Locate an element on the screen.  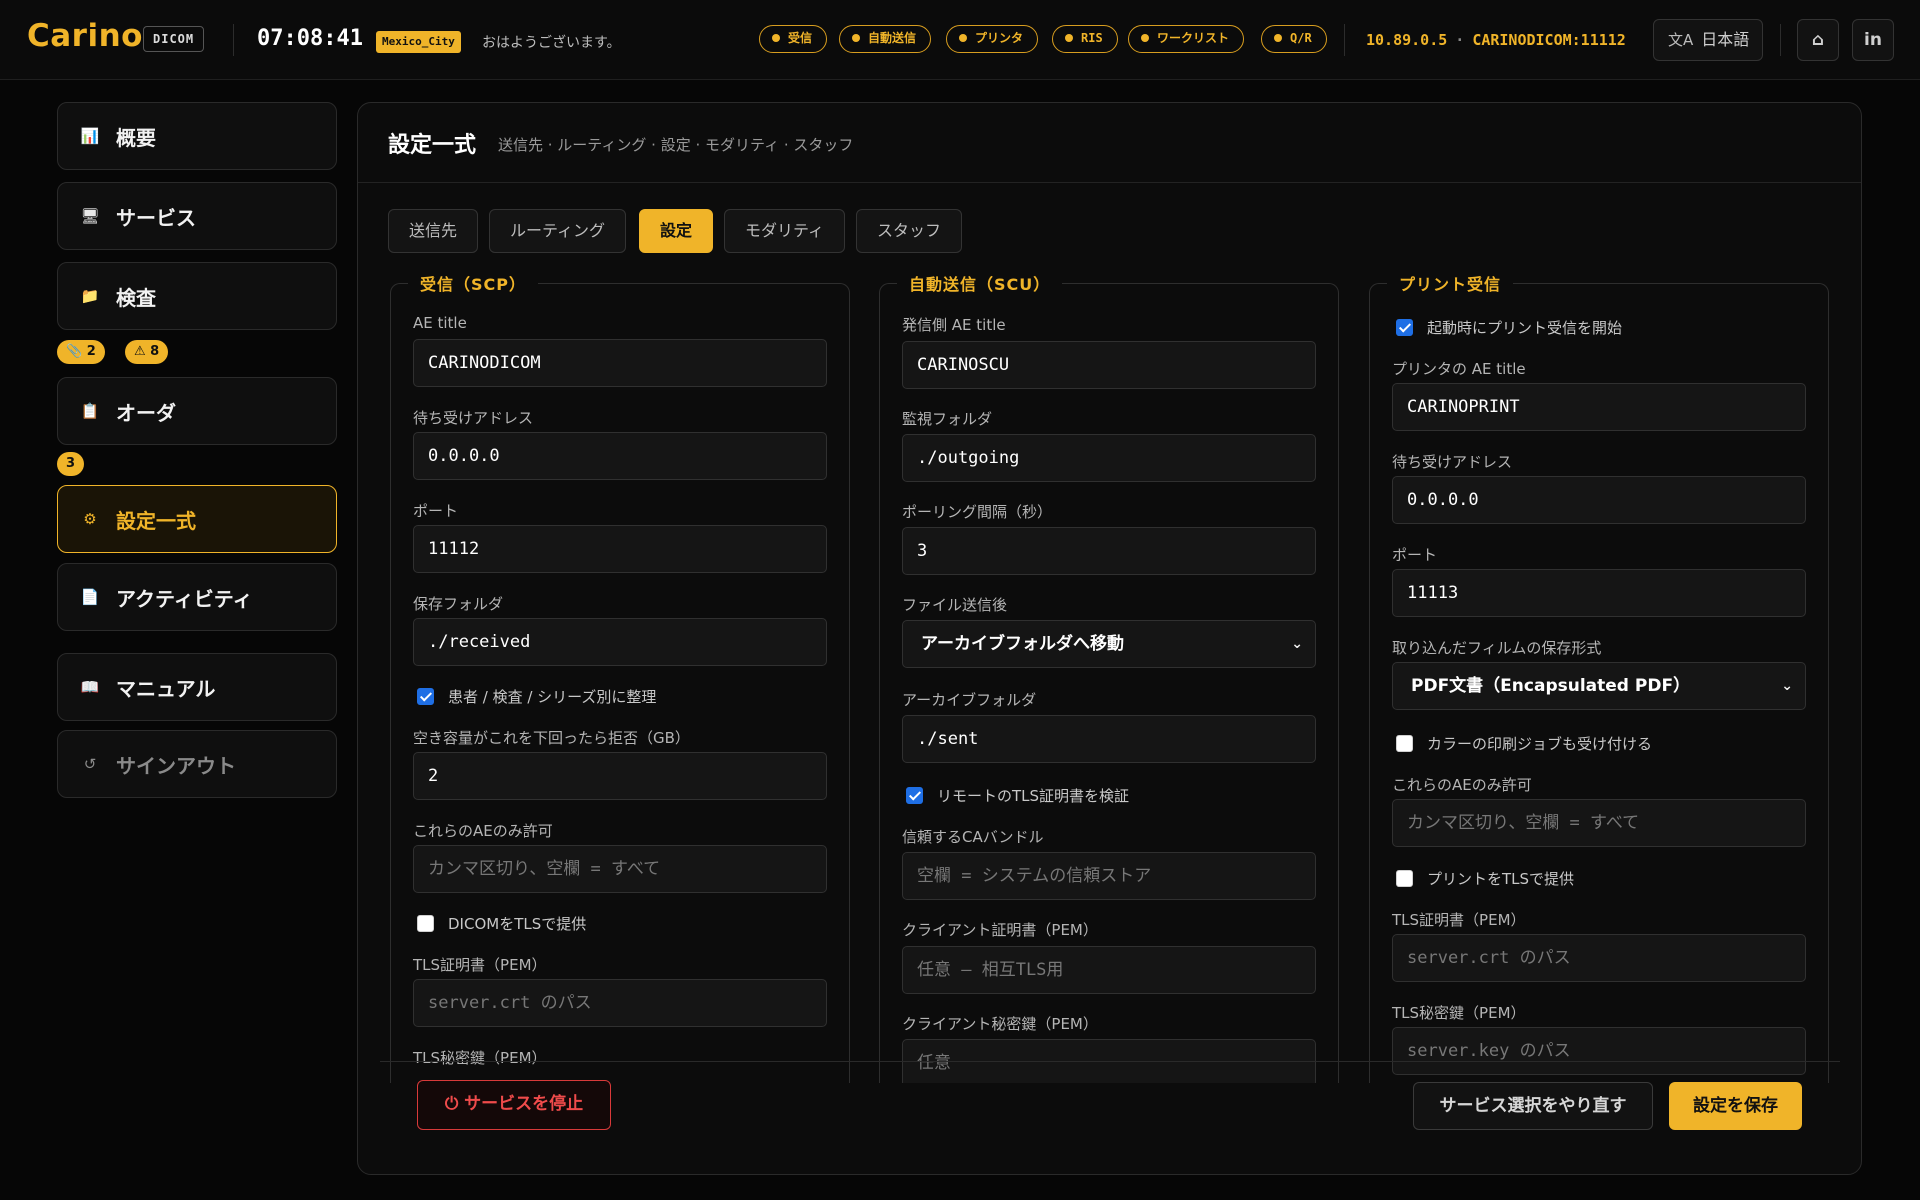
film-format-select: PDF文書（Encapsulated PDF） ⌄ is located at coordinates (1599, 686).